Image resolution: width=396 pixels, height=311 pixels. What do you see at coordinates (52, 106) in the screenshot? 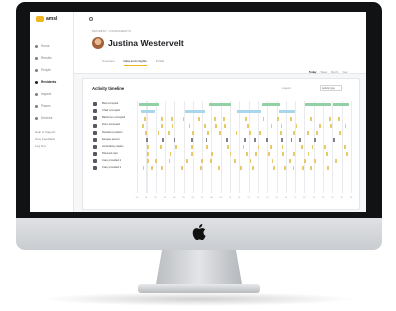
I see `sidebar-item-places: Places` at bounding box center [52, 106].